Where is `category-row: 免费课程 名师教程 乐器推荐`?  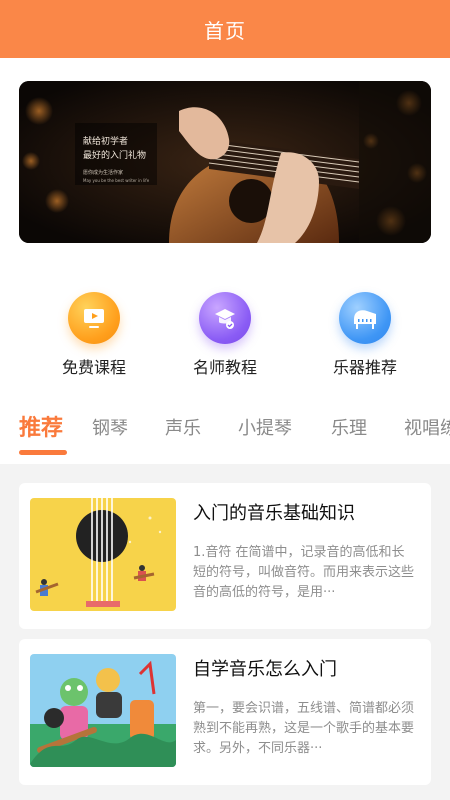 category-row: 免费课程 名师教程 乐器推荐 is located at coordinates (225, 335).